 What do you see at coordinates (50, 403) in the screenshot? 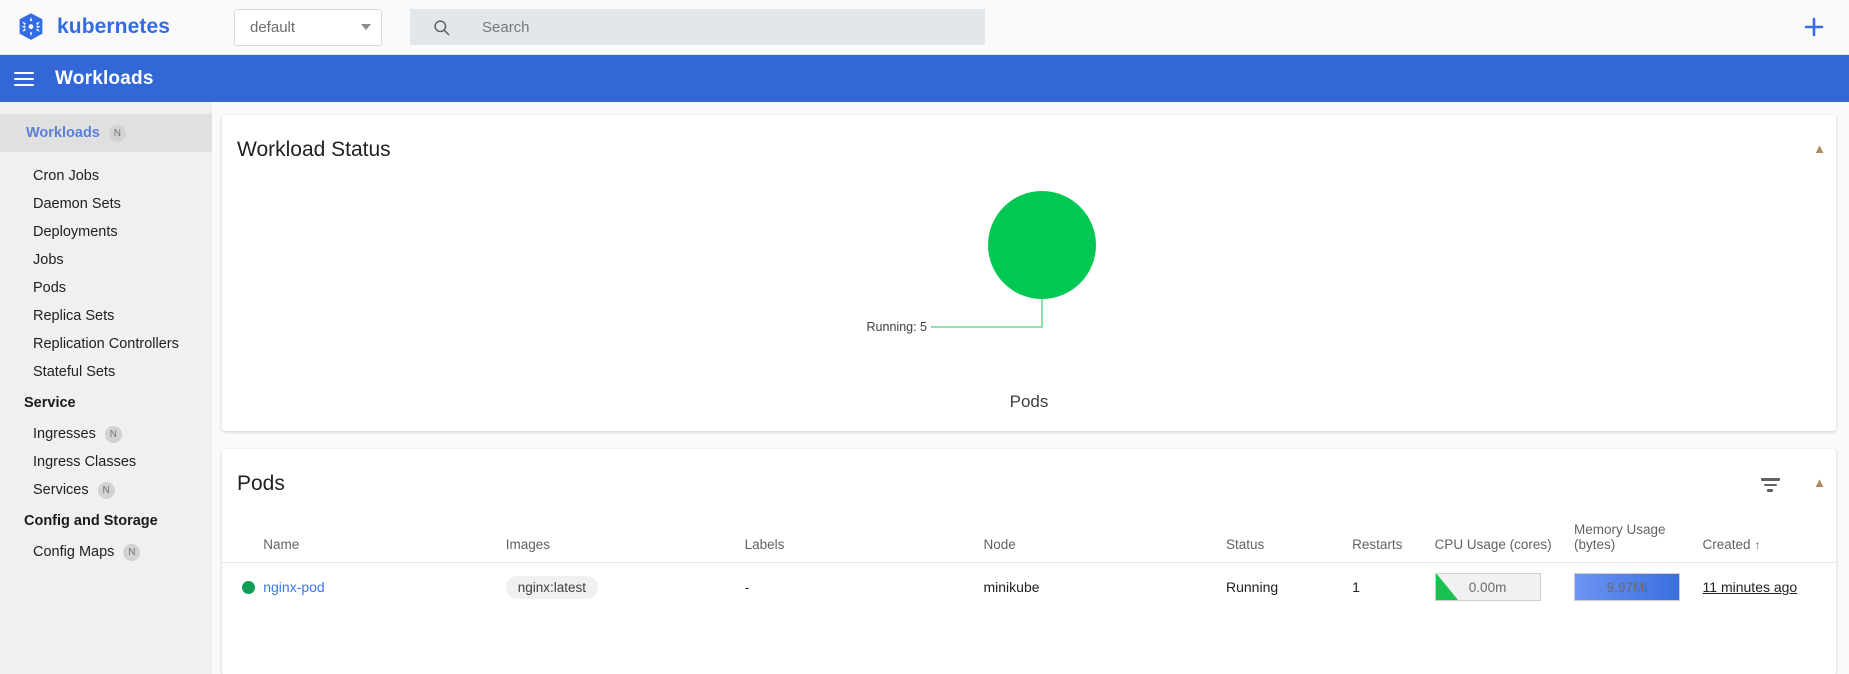
I see `sidebar-section-service: Service` at bounding box center [50, 403].